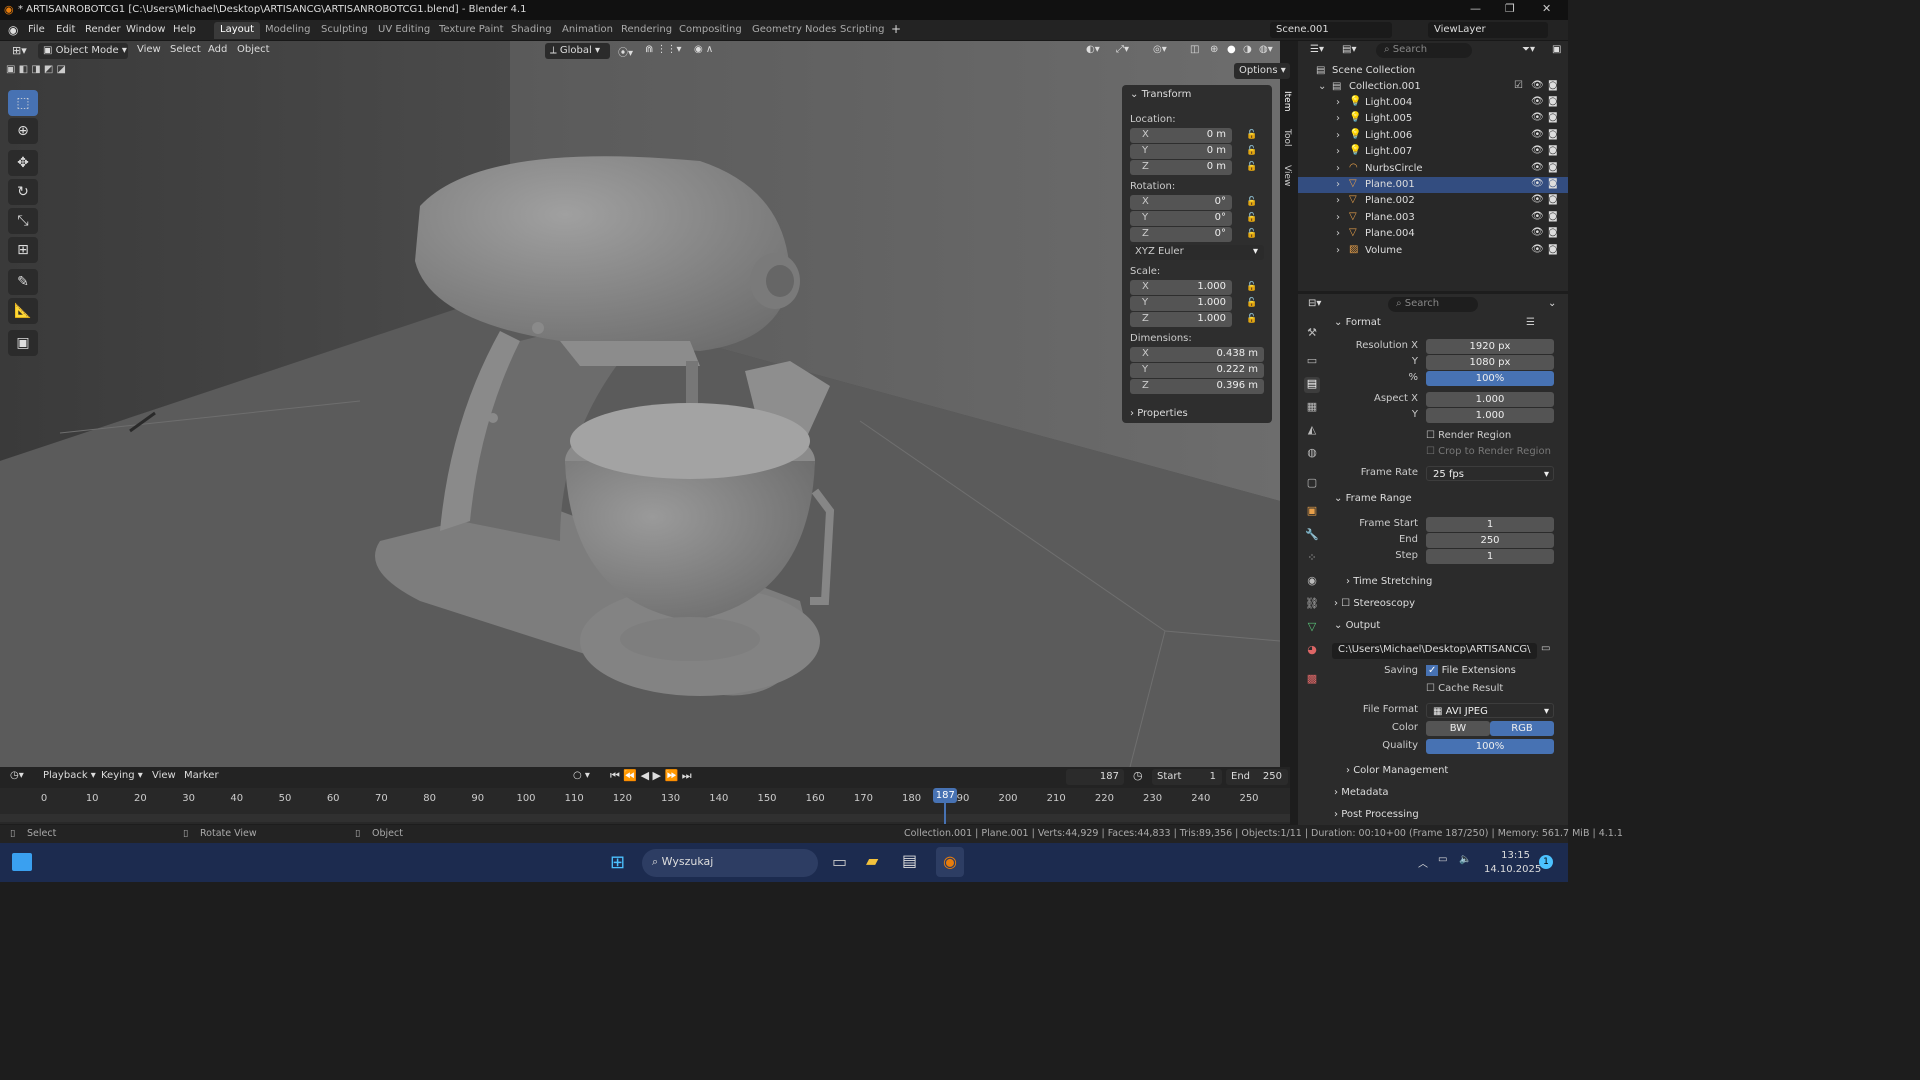 The width and height of the screenshot is (1920, 1080). What do you see at coordinates (1475, 8) in the screenshot?
I see `minimize-icon: —` at bounding box center [1475, 8].